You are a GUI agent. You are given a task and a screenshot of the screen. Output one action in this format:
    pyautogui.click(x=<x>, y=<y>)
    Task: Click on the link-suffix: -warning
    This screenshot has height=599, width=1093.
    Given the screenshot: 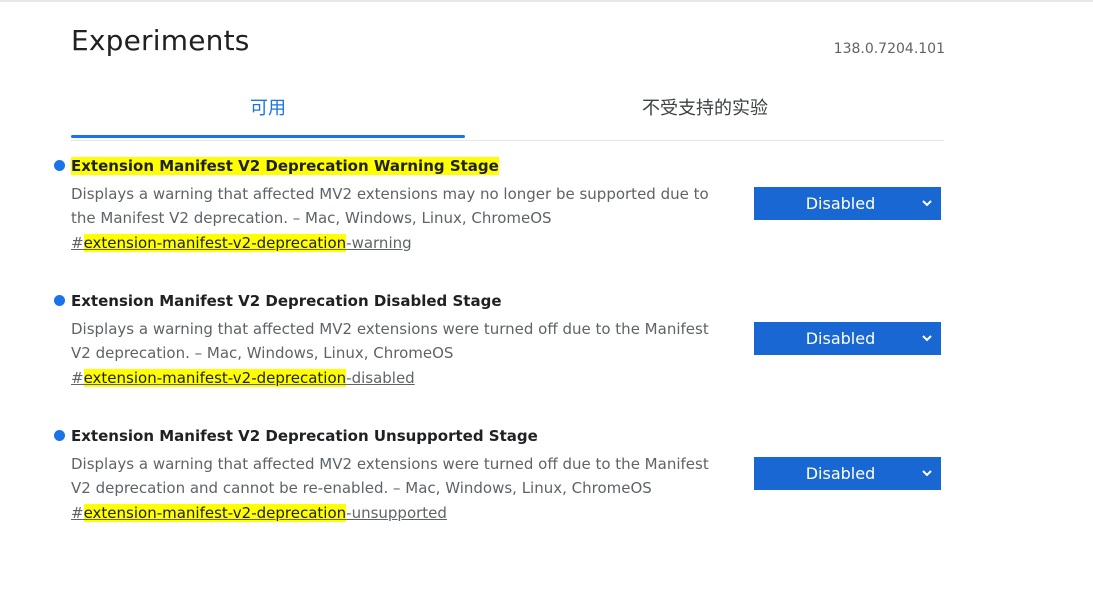 What is the action you would take?
    pyautogui.click(x=379, y=243)
    